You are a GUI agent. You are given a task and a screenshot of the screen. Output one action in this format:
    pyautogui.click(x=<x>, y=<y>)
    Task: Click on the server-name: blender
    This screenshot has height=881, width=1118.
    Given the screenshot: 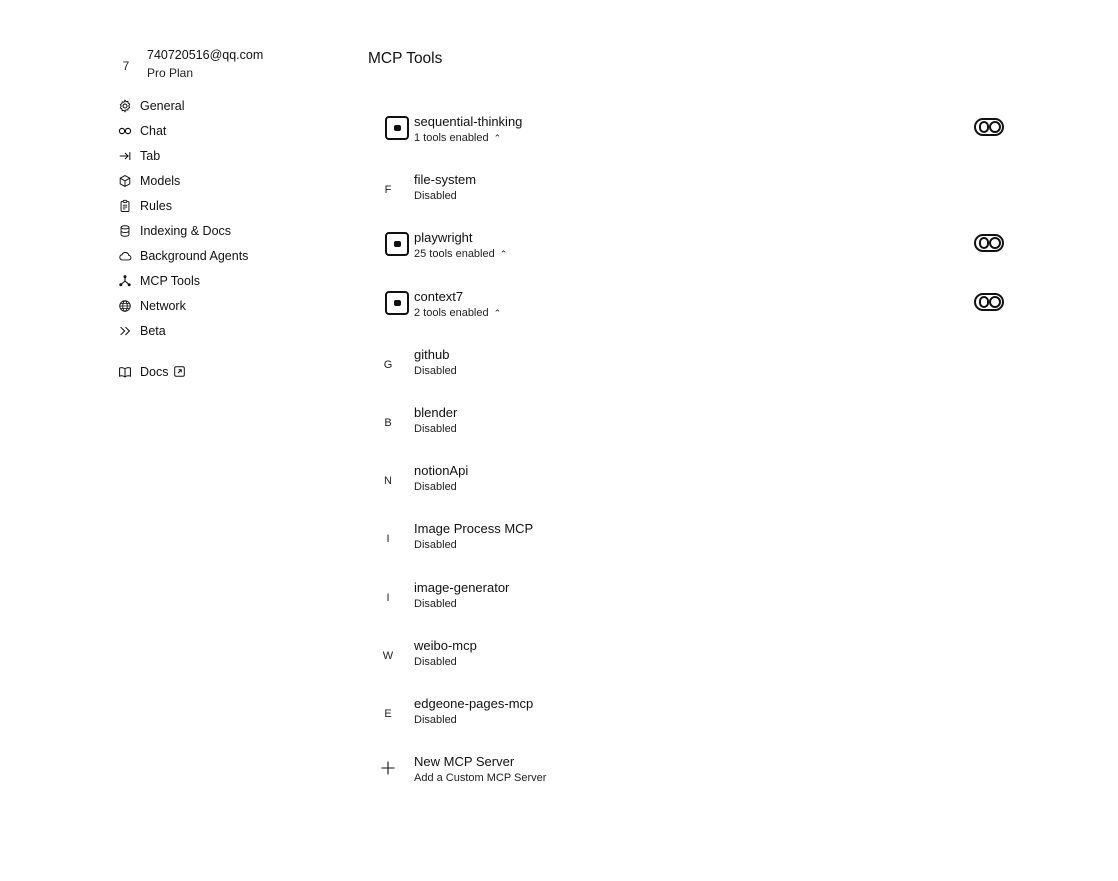 What is the action you would take?
    pyautogui.click(x=436, y=412)
    